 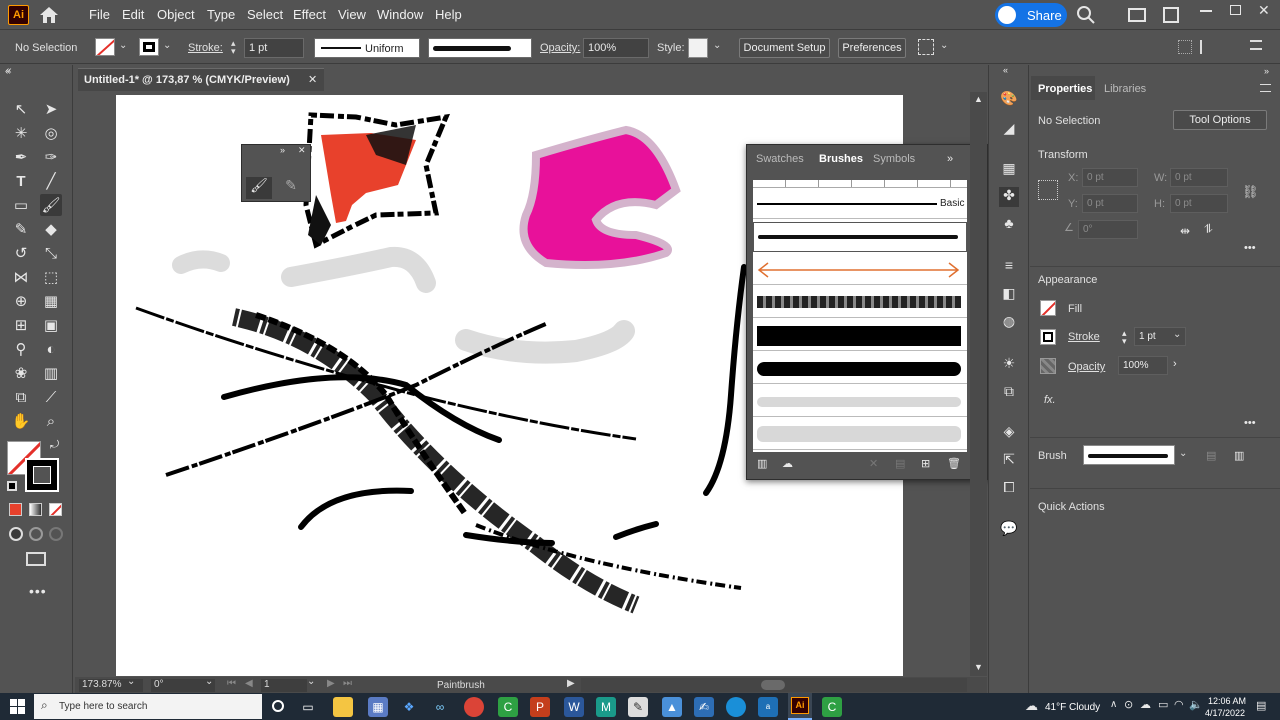 I want to click on first-artboard-icon: ⏮, so click(x=231, y=683).